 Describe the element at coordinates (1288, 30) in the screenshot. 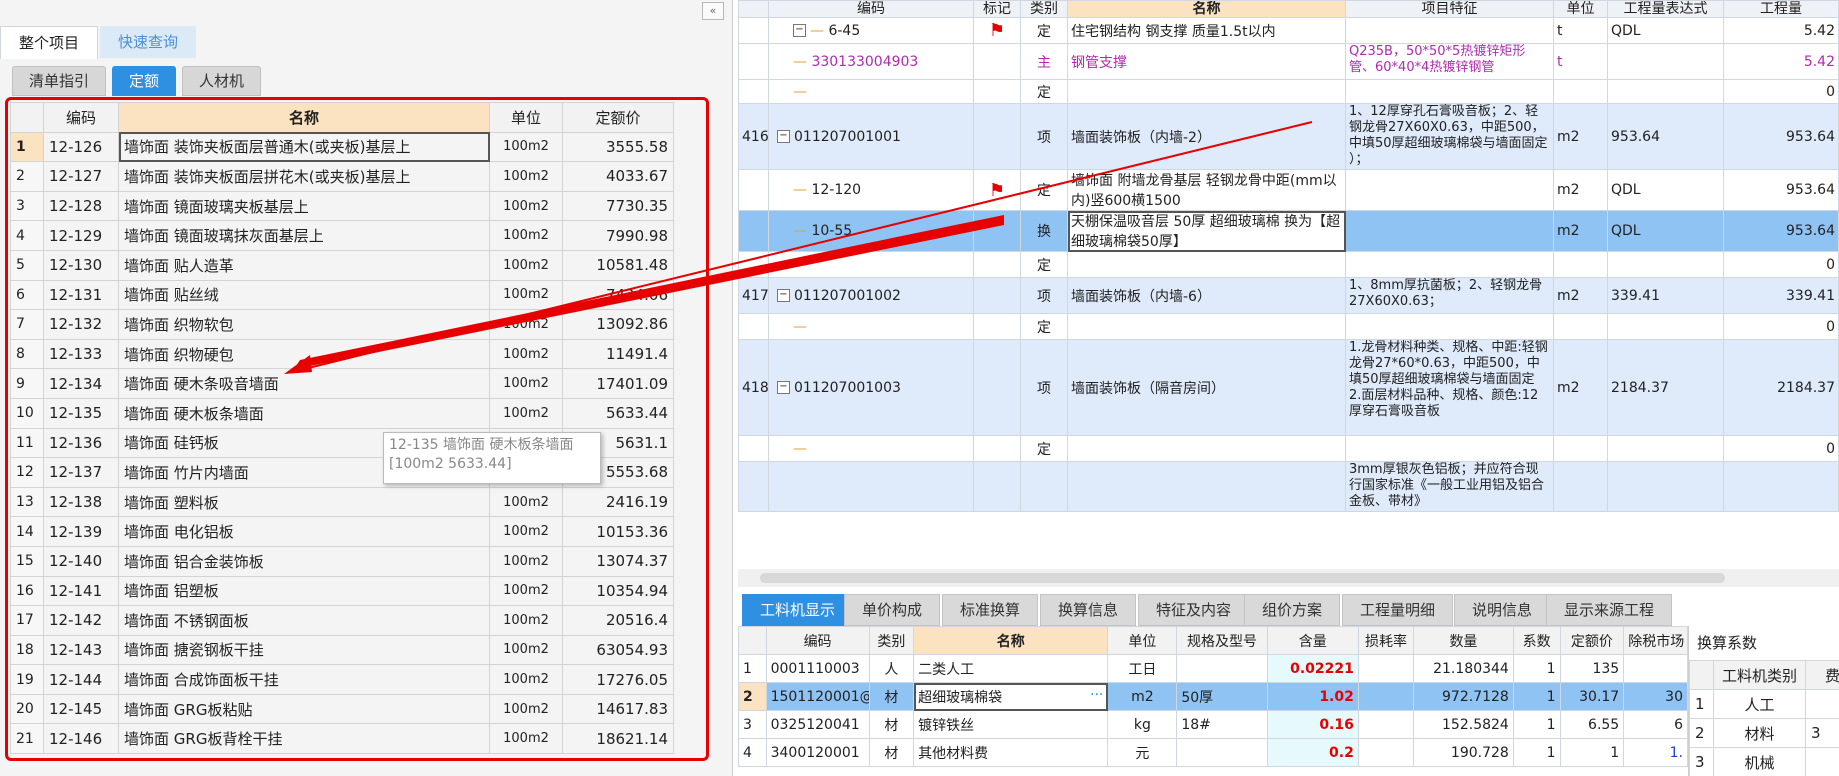

I see `bill-row: −— 6-45⚑定住宅钢结构 钢支撑 质量1.5t以内tQDL5.4282` at that location.